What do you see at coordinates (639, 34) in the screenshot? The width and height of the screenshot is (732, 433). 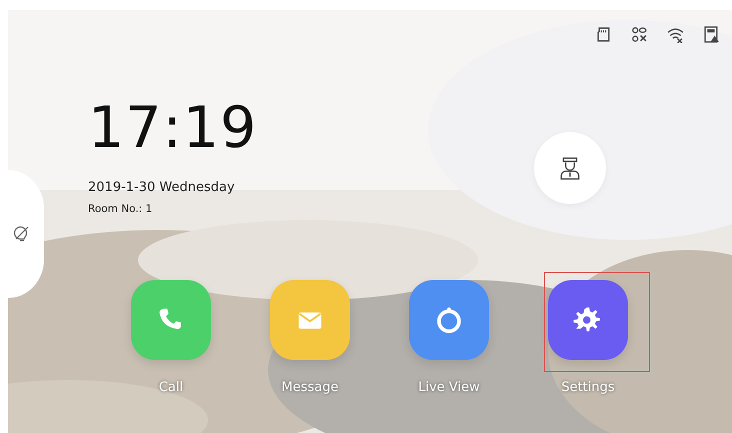 I see `link-off-icon` at bounding box center [639, 34].